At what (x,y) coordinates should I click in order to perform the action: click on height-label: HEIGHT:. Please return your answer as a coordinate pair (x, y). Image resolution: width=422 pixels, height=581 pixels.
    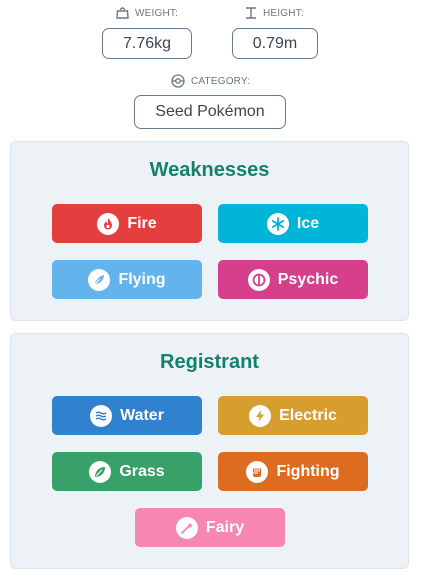
    Looking at the image, I should click on (274, 13).